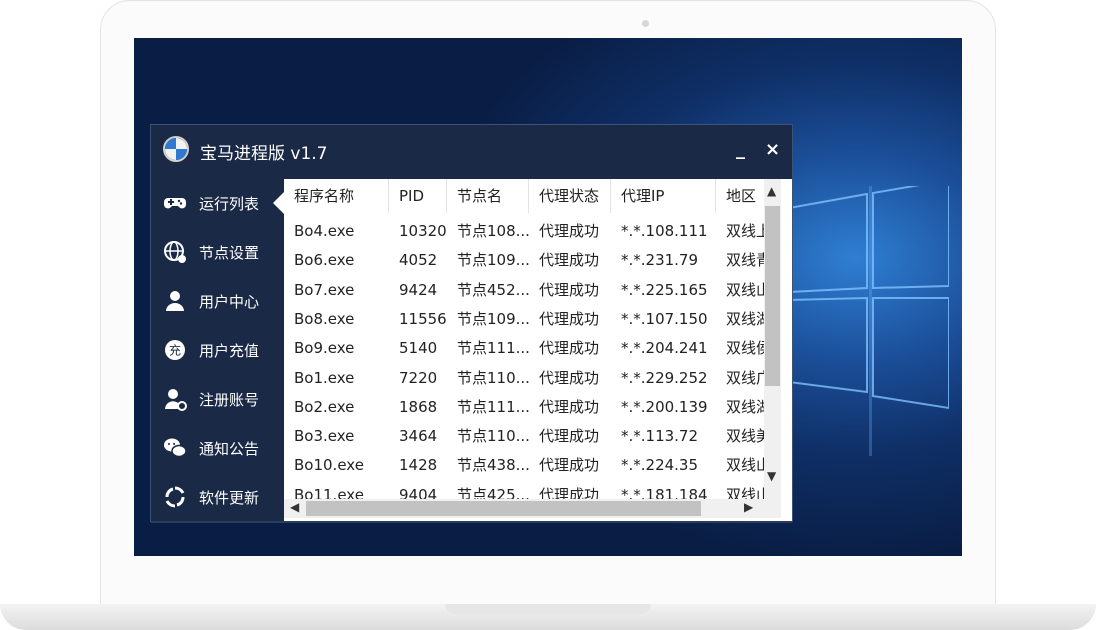 This screenshot has width=1096, height=630. What do you see at coordinates (745, 260) in the screenshot?
I see `cell-region: 双线青` at bounding box center [745, 260].